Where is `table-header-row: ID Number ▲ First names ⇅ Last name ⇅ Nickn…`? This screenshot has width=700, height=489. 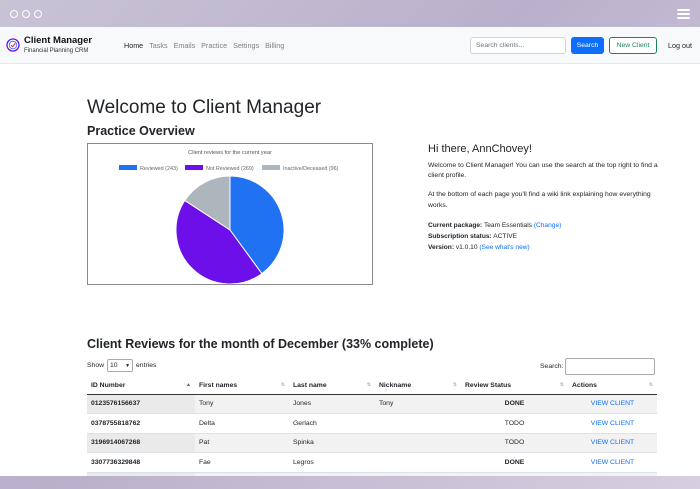 table-header-row: ID Number ▲ First names ⇅ Last name ⇅ Nickn… is located at coordinates (372, 386).